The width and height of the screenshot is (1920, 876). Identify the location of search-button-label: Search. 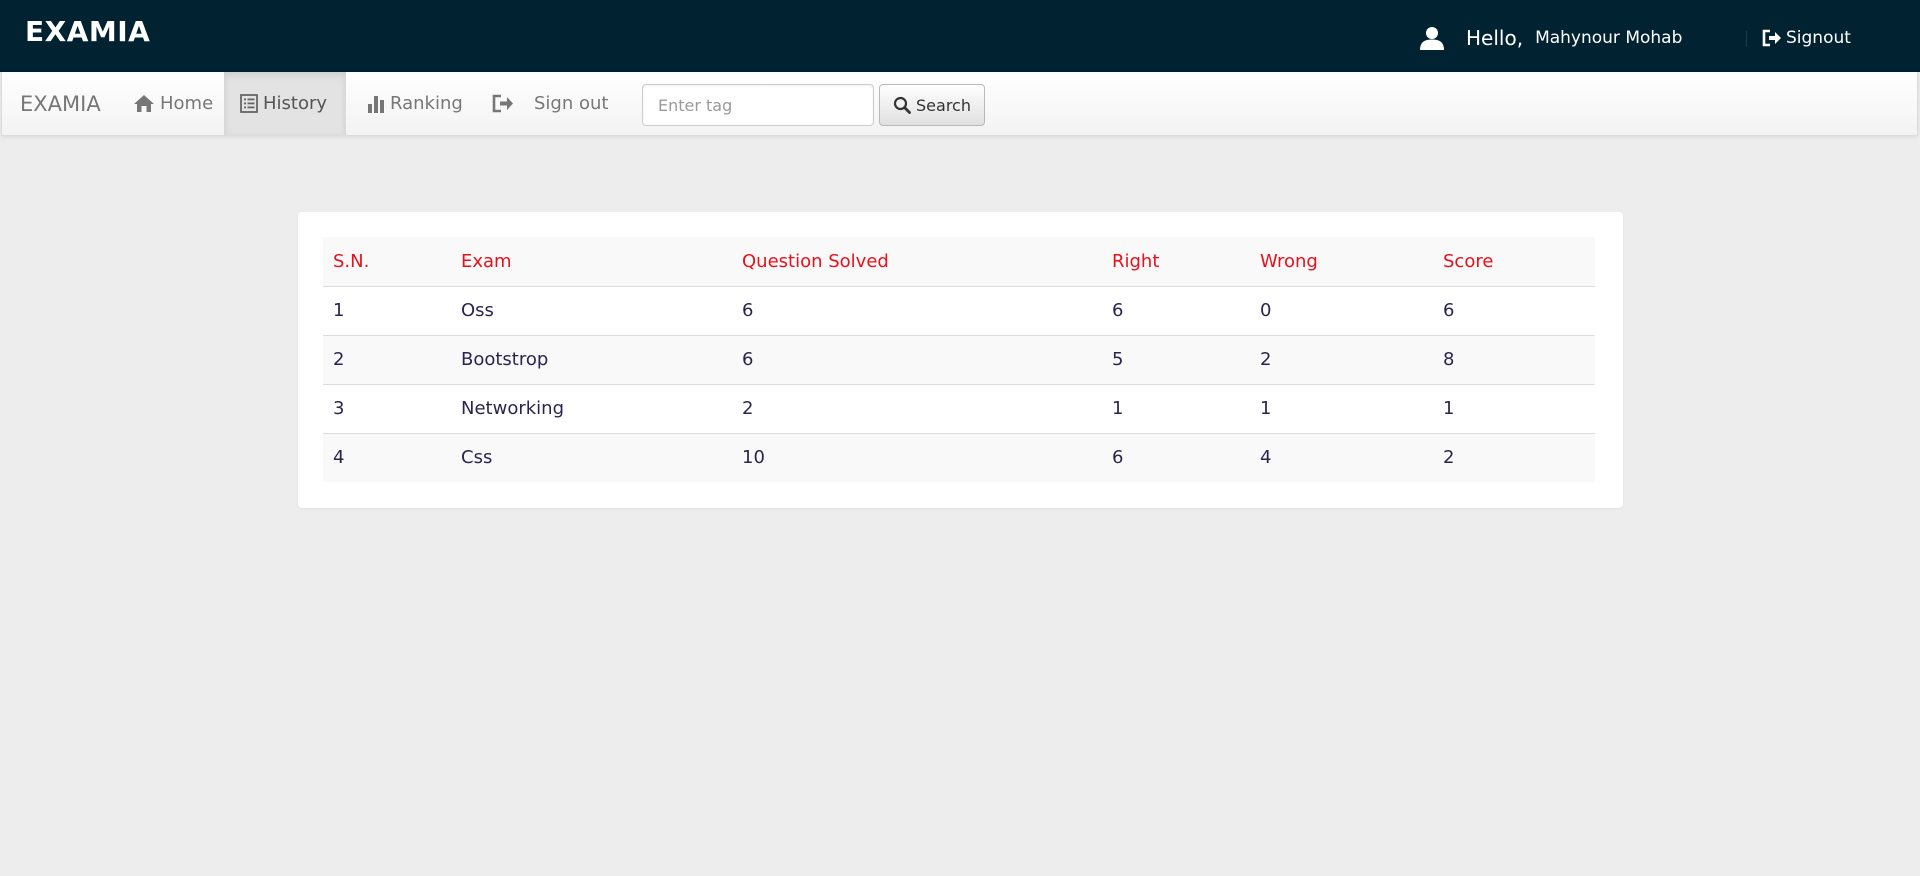
(943, 105).